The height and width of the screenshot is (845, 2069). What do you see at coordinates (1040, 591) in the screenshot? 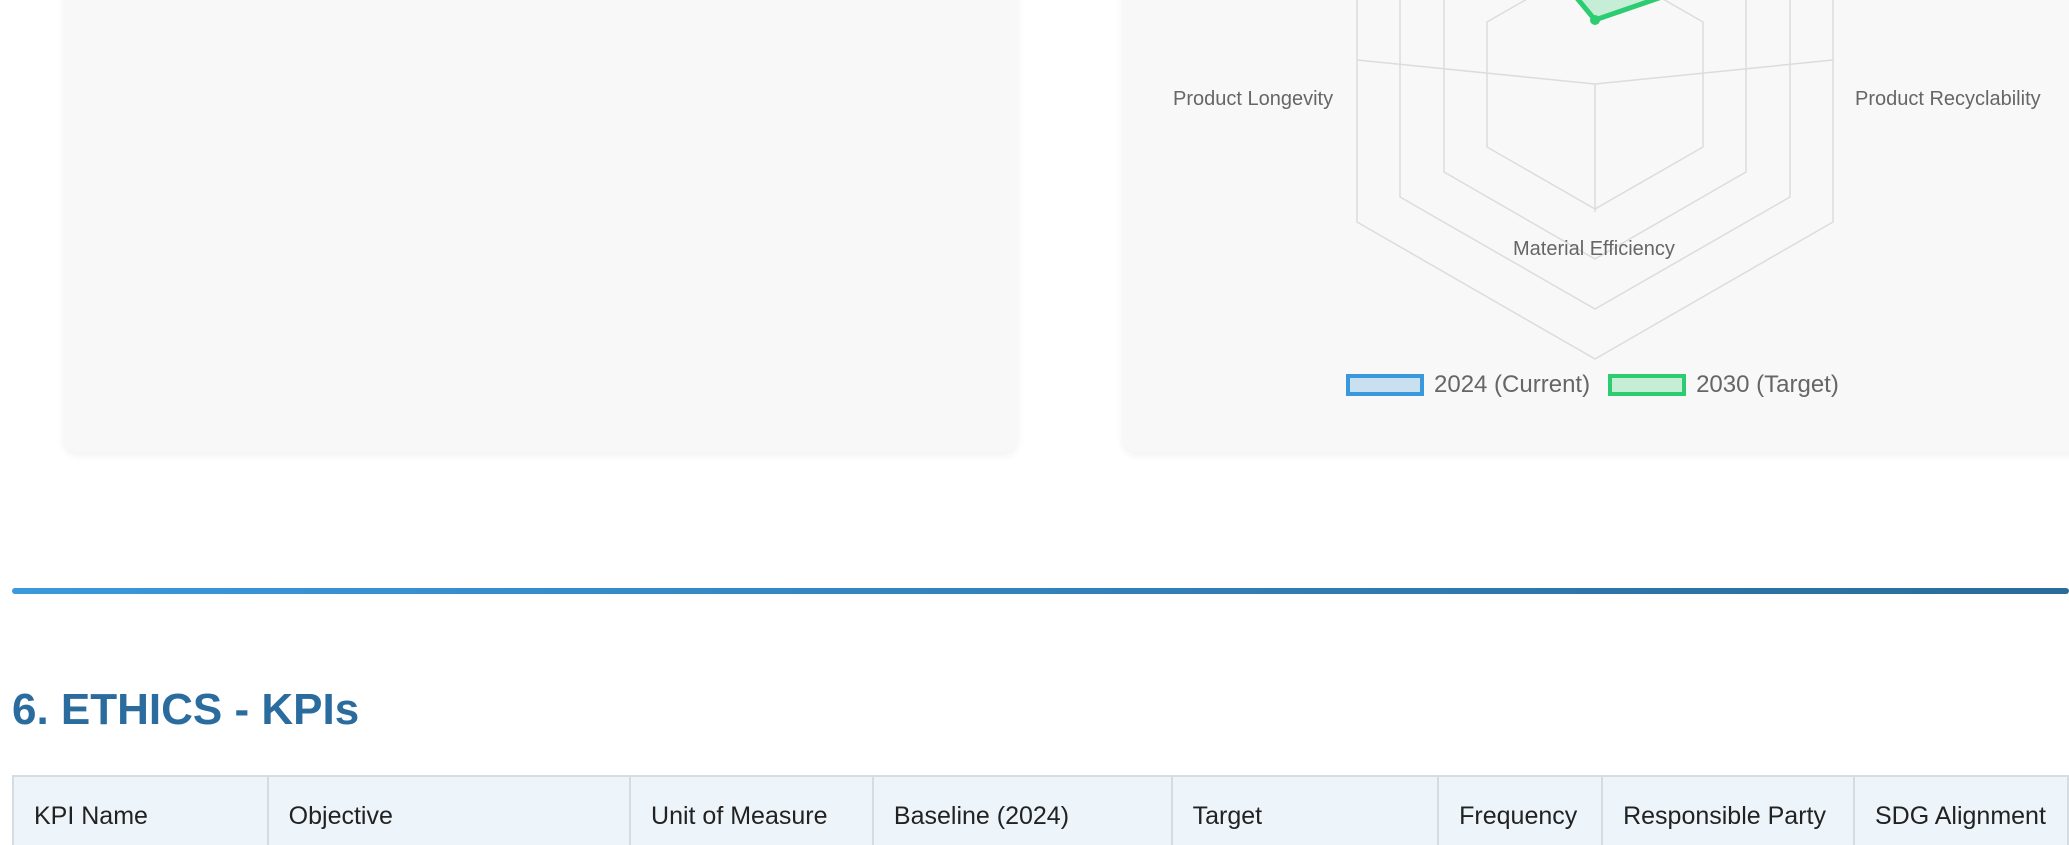
I see `section-divider` at bounding box center [1040, 591].